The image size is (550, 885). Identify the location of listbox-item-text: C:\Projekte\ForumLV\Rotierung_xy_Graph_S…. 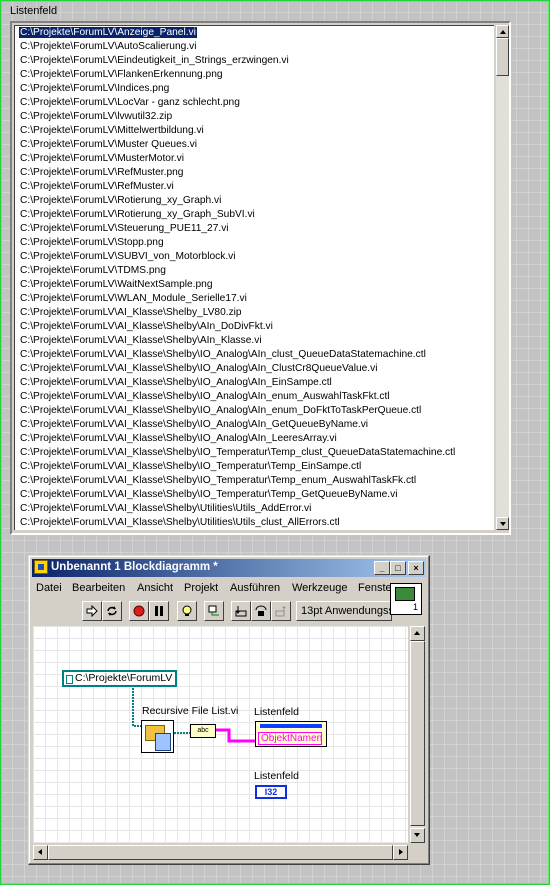
(137, 214).